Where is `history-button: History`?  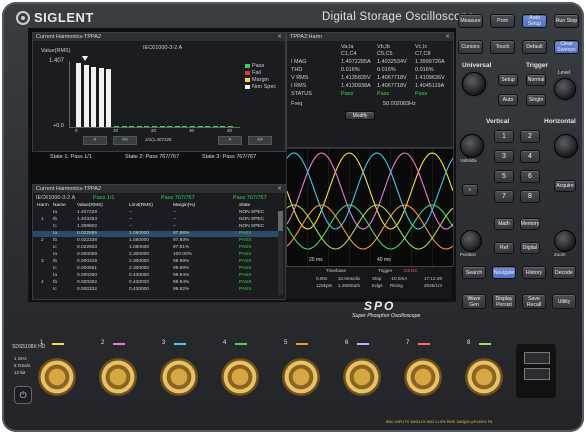
history-button: History is located at coordinates (534, 272).